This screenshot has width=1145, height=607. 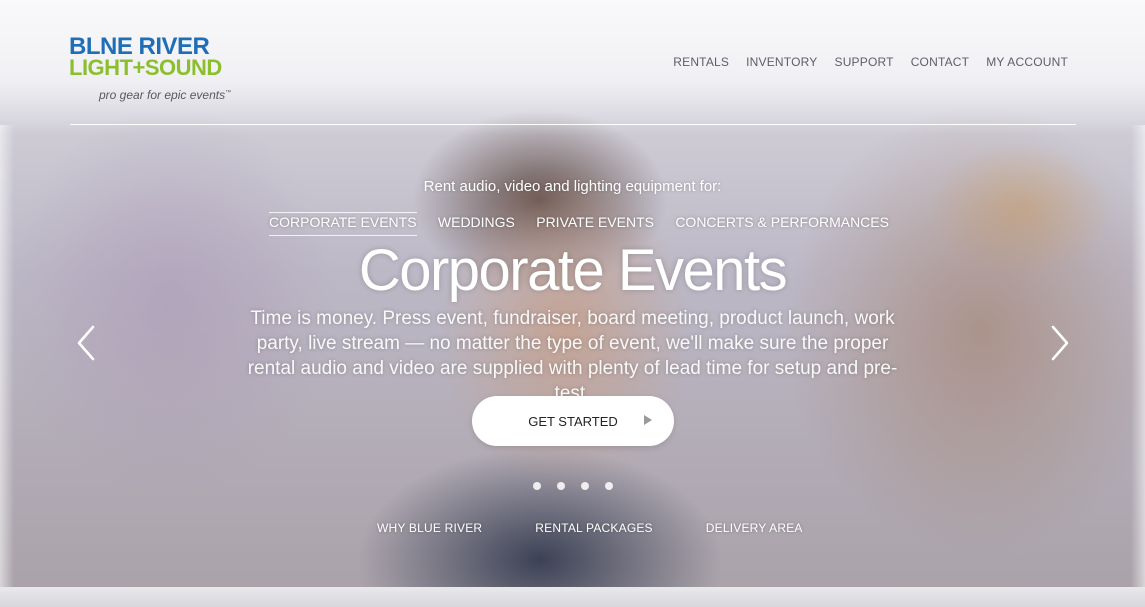 I want to click on carousel-next-button, so click(x=1059, y=343).